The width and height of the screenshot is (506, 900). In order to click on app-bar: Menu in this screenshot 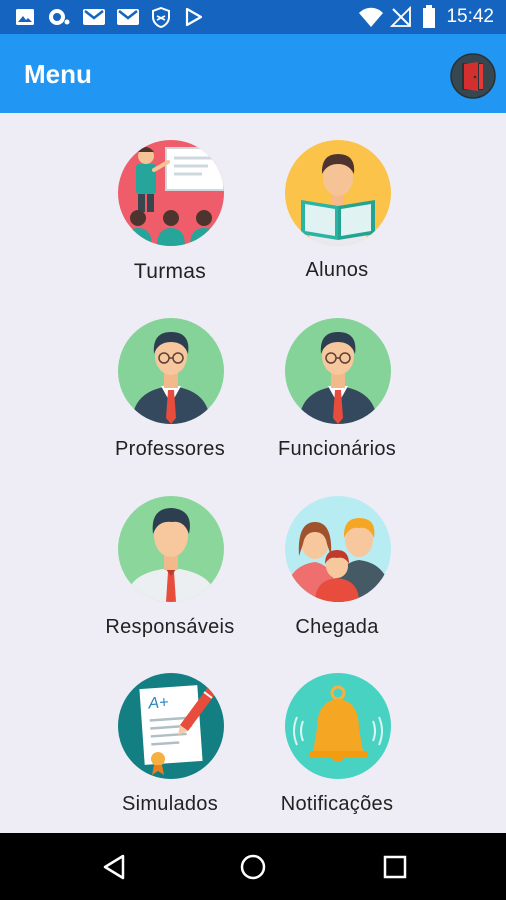, I will do `click(253, 73)`.